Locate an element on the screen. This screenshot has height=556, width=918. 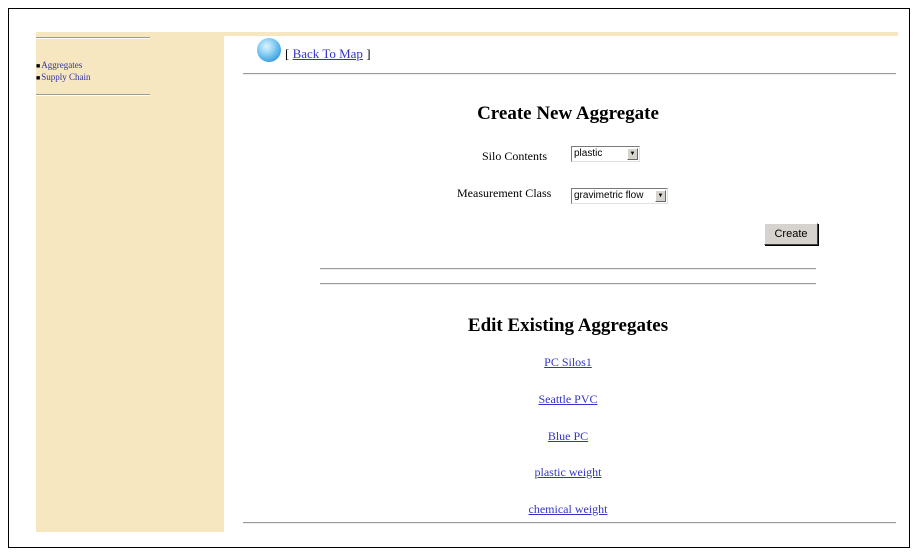
silo-contents-label: Silo Contents is located at coordinates (515, 156).